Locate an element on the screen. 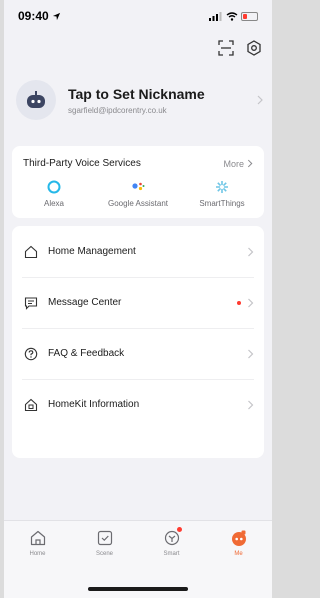 Image resolution: width=320 pixels, height=598 pixels. voice-services-title: Third-Party Voice Services is located at coordinates (82, 163).